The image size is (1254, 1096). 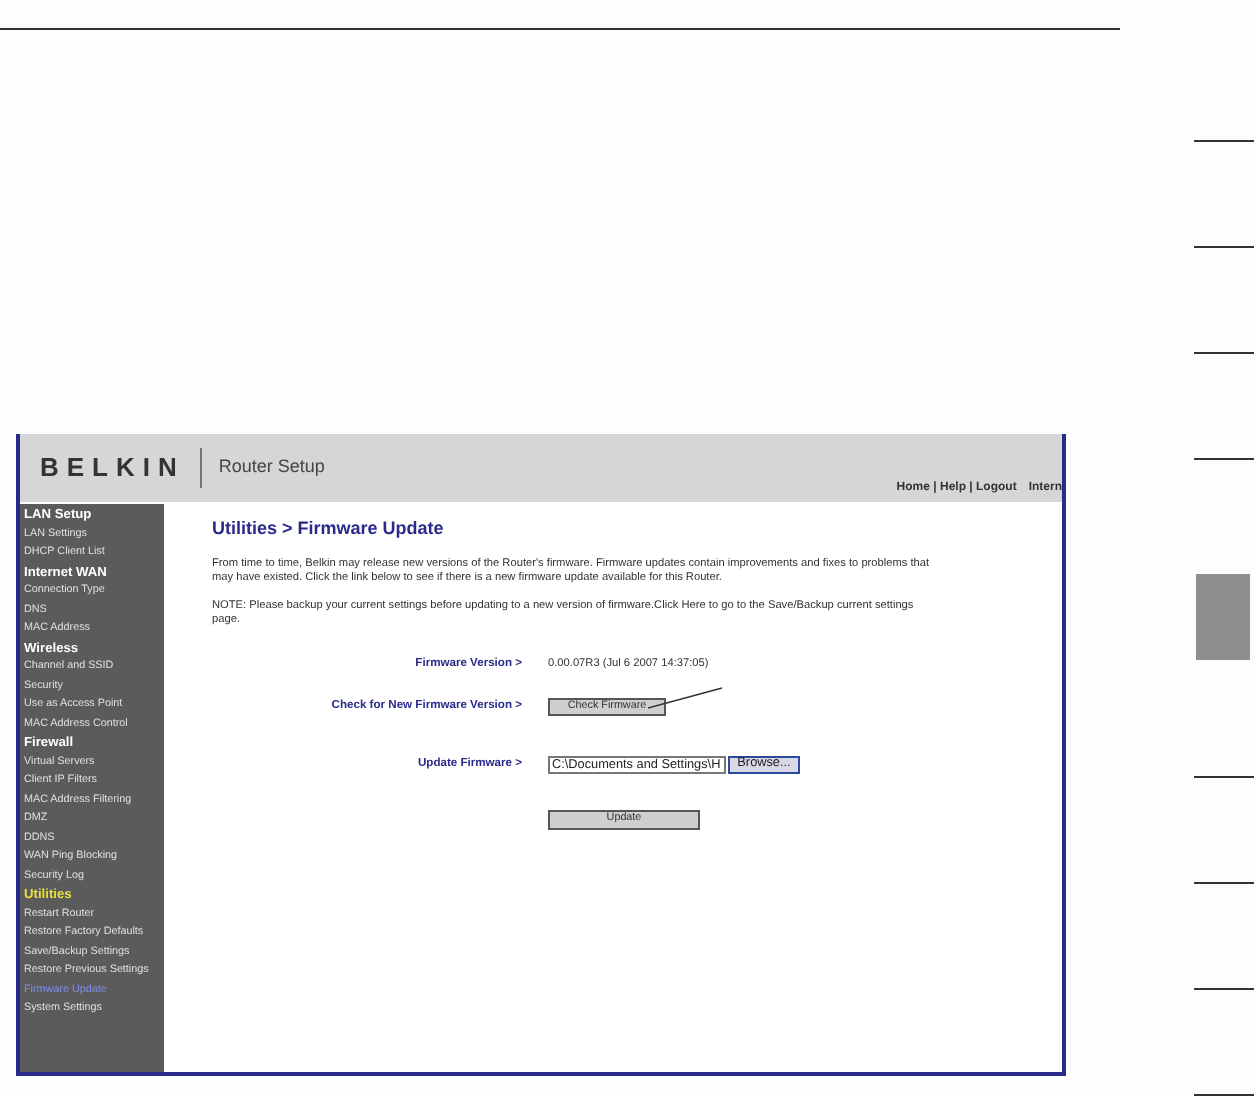 I want to click on app-title: Router Setup, so click(x=271, y=467).